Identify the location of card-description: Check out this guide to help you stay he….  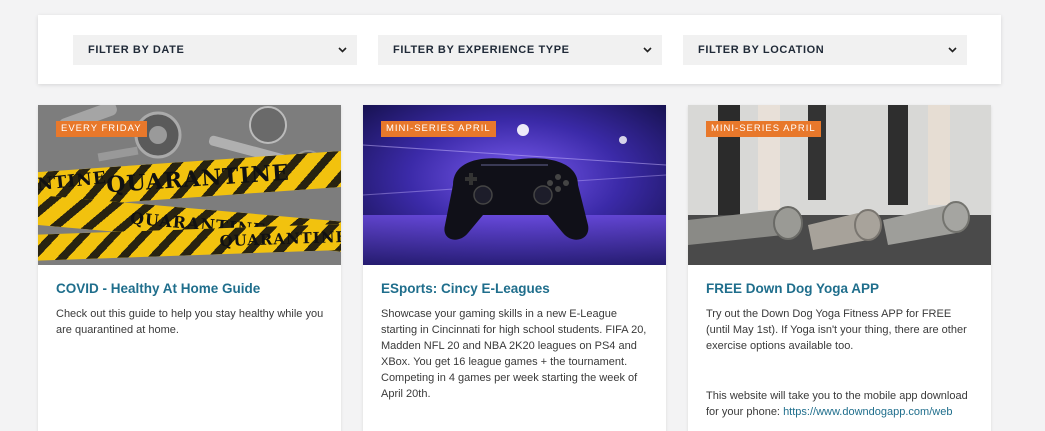
(190, 322).